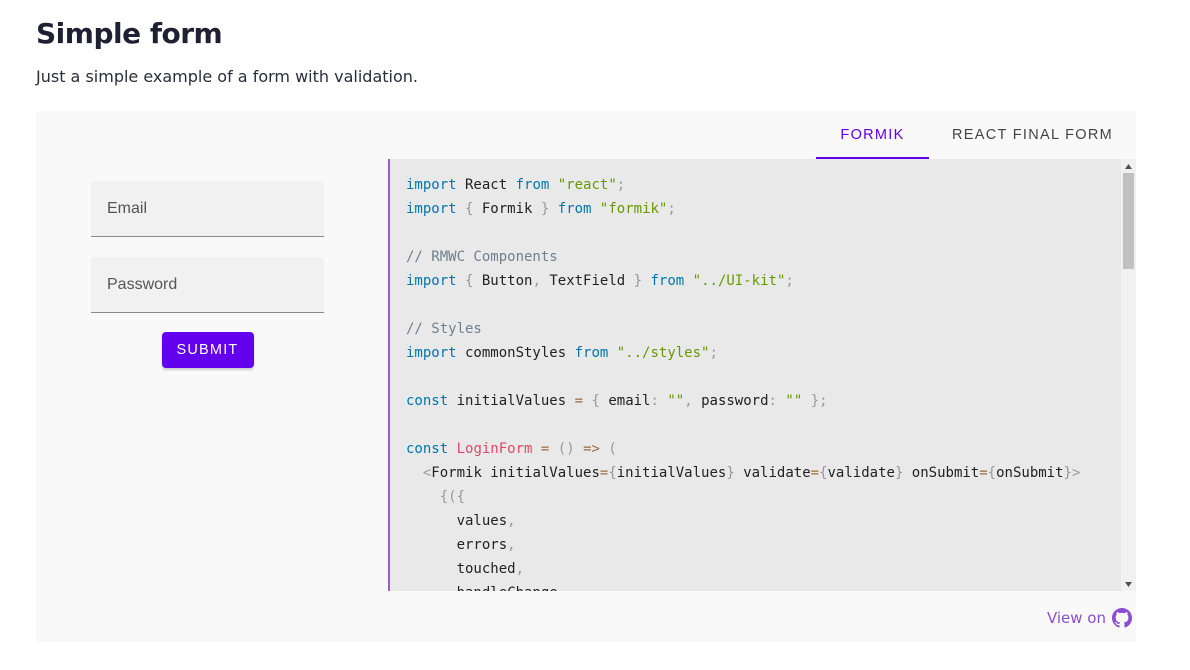 The width and height of the screenshot is (1190, 670). I want to click on tab-react-final-form: React Final Form, so click(1032, 135).